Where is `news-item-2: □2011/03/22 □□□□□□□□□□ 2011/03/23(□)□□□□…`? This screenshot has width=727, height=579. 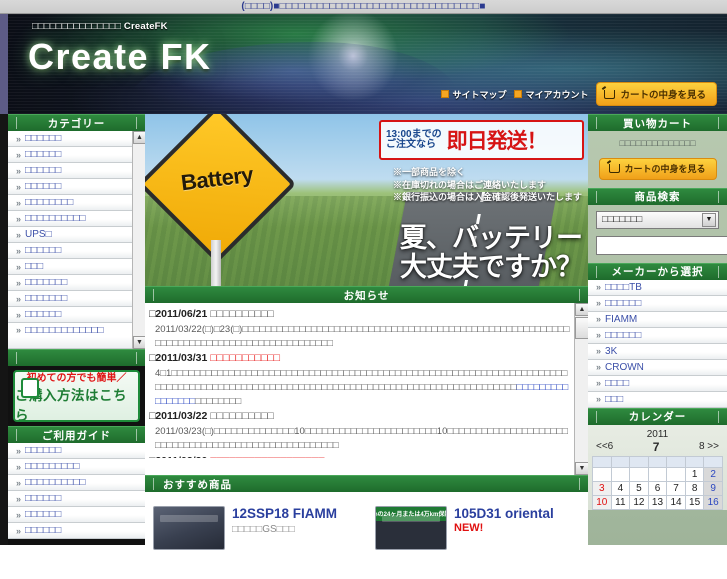
news-item-2: □2011/03/22 □□□□□□□□□□ 2011/03/23(□)□□□□… is located at coordinates (359, 430).